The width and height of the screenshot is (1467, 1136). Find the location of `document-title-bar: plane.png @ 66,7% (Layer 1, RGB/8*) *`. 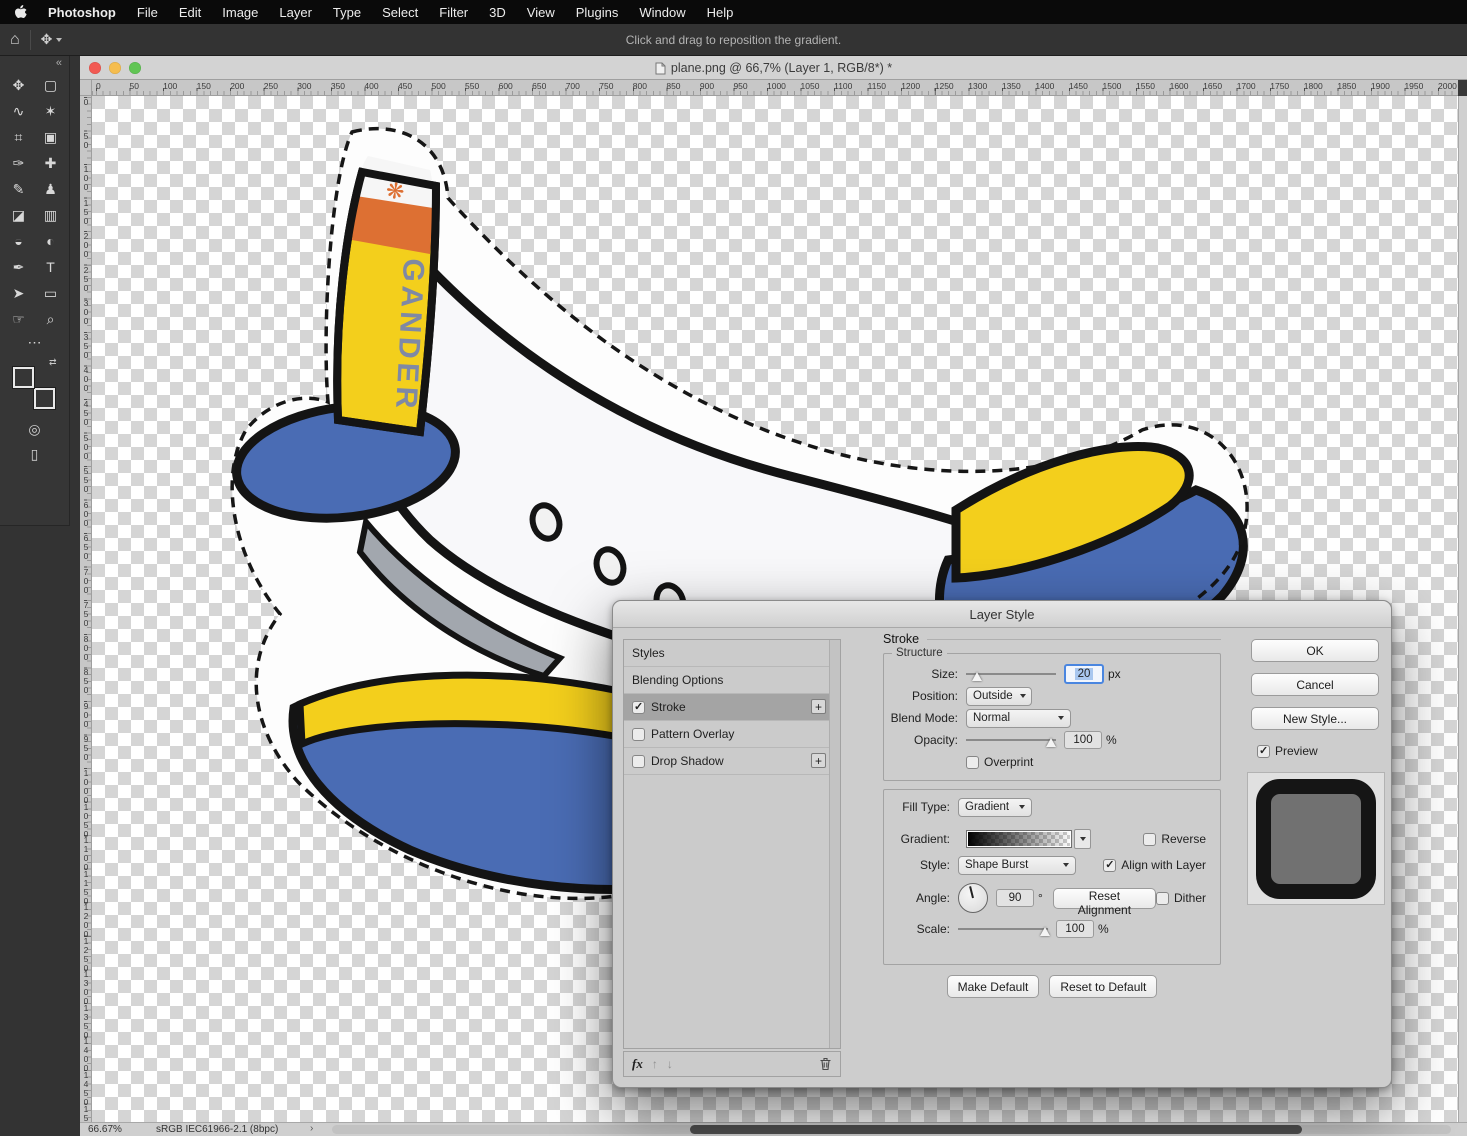

document-title-bar: plane.png @ 66,7% (Layer 1, RGB/8*) * is located at coordinates (773, 68).